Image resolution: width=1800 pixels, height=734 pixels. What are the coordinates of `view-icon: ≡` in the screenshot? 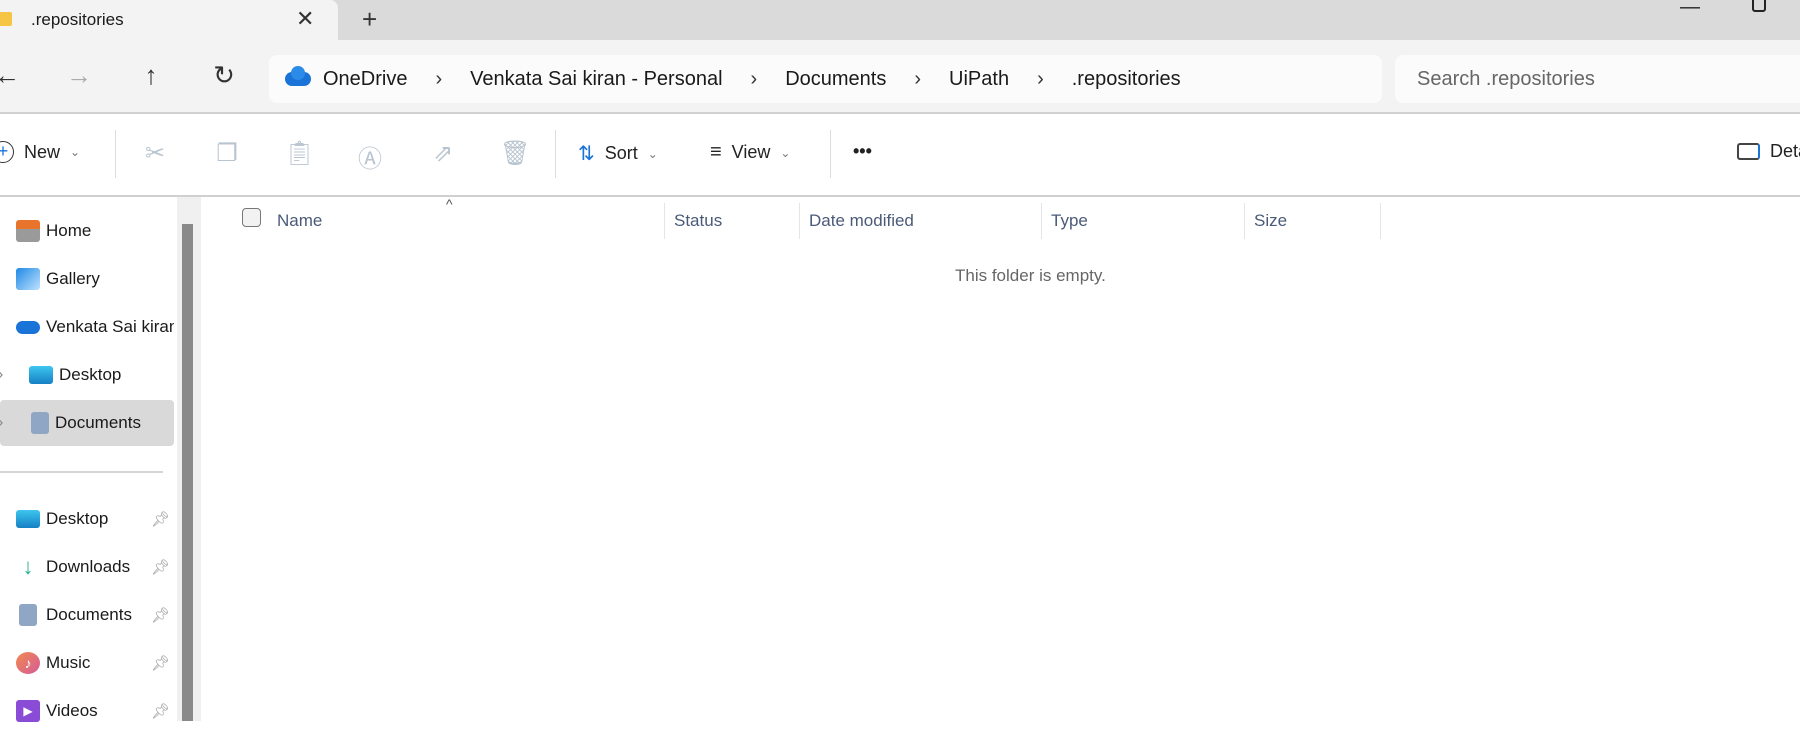 It's located at (716, 152).